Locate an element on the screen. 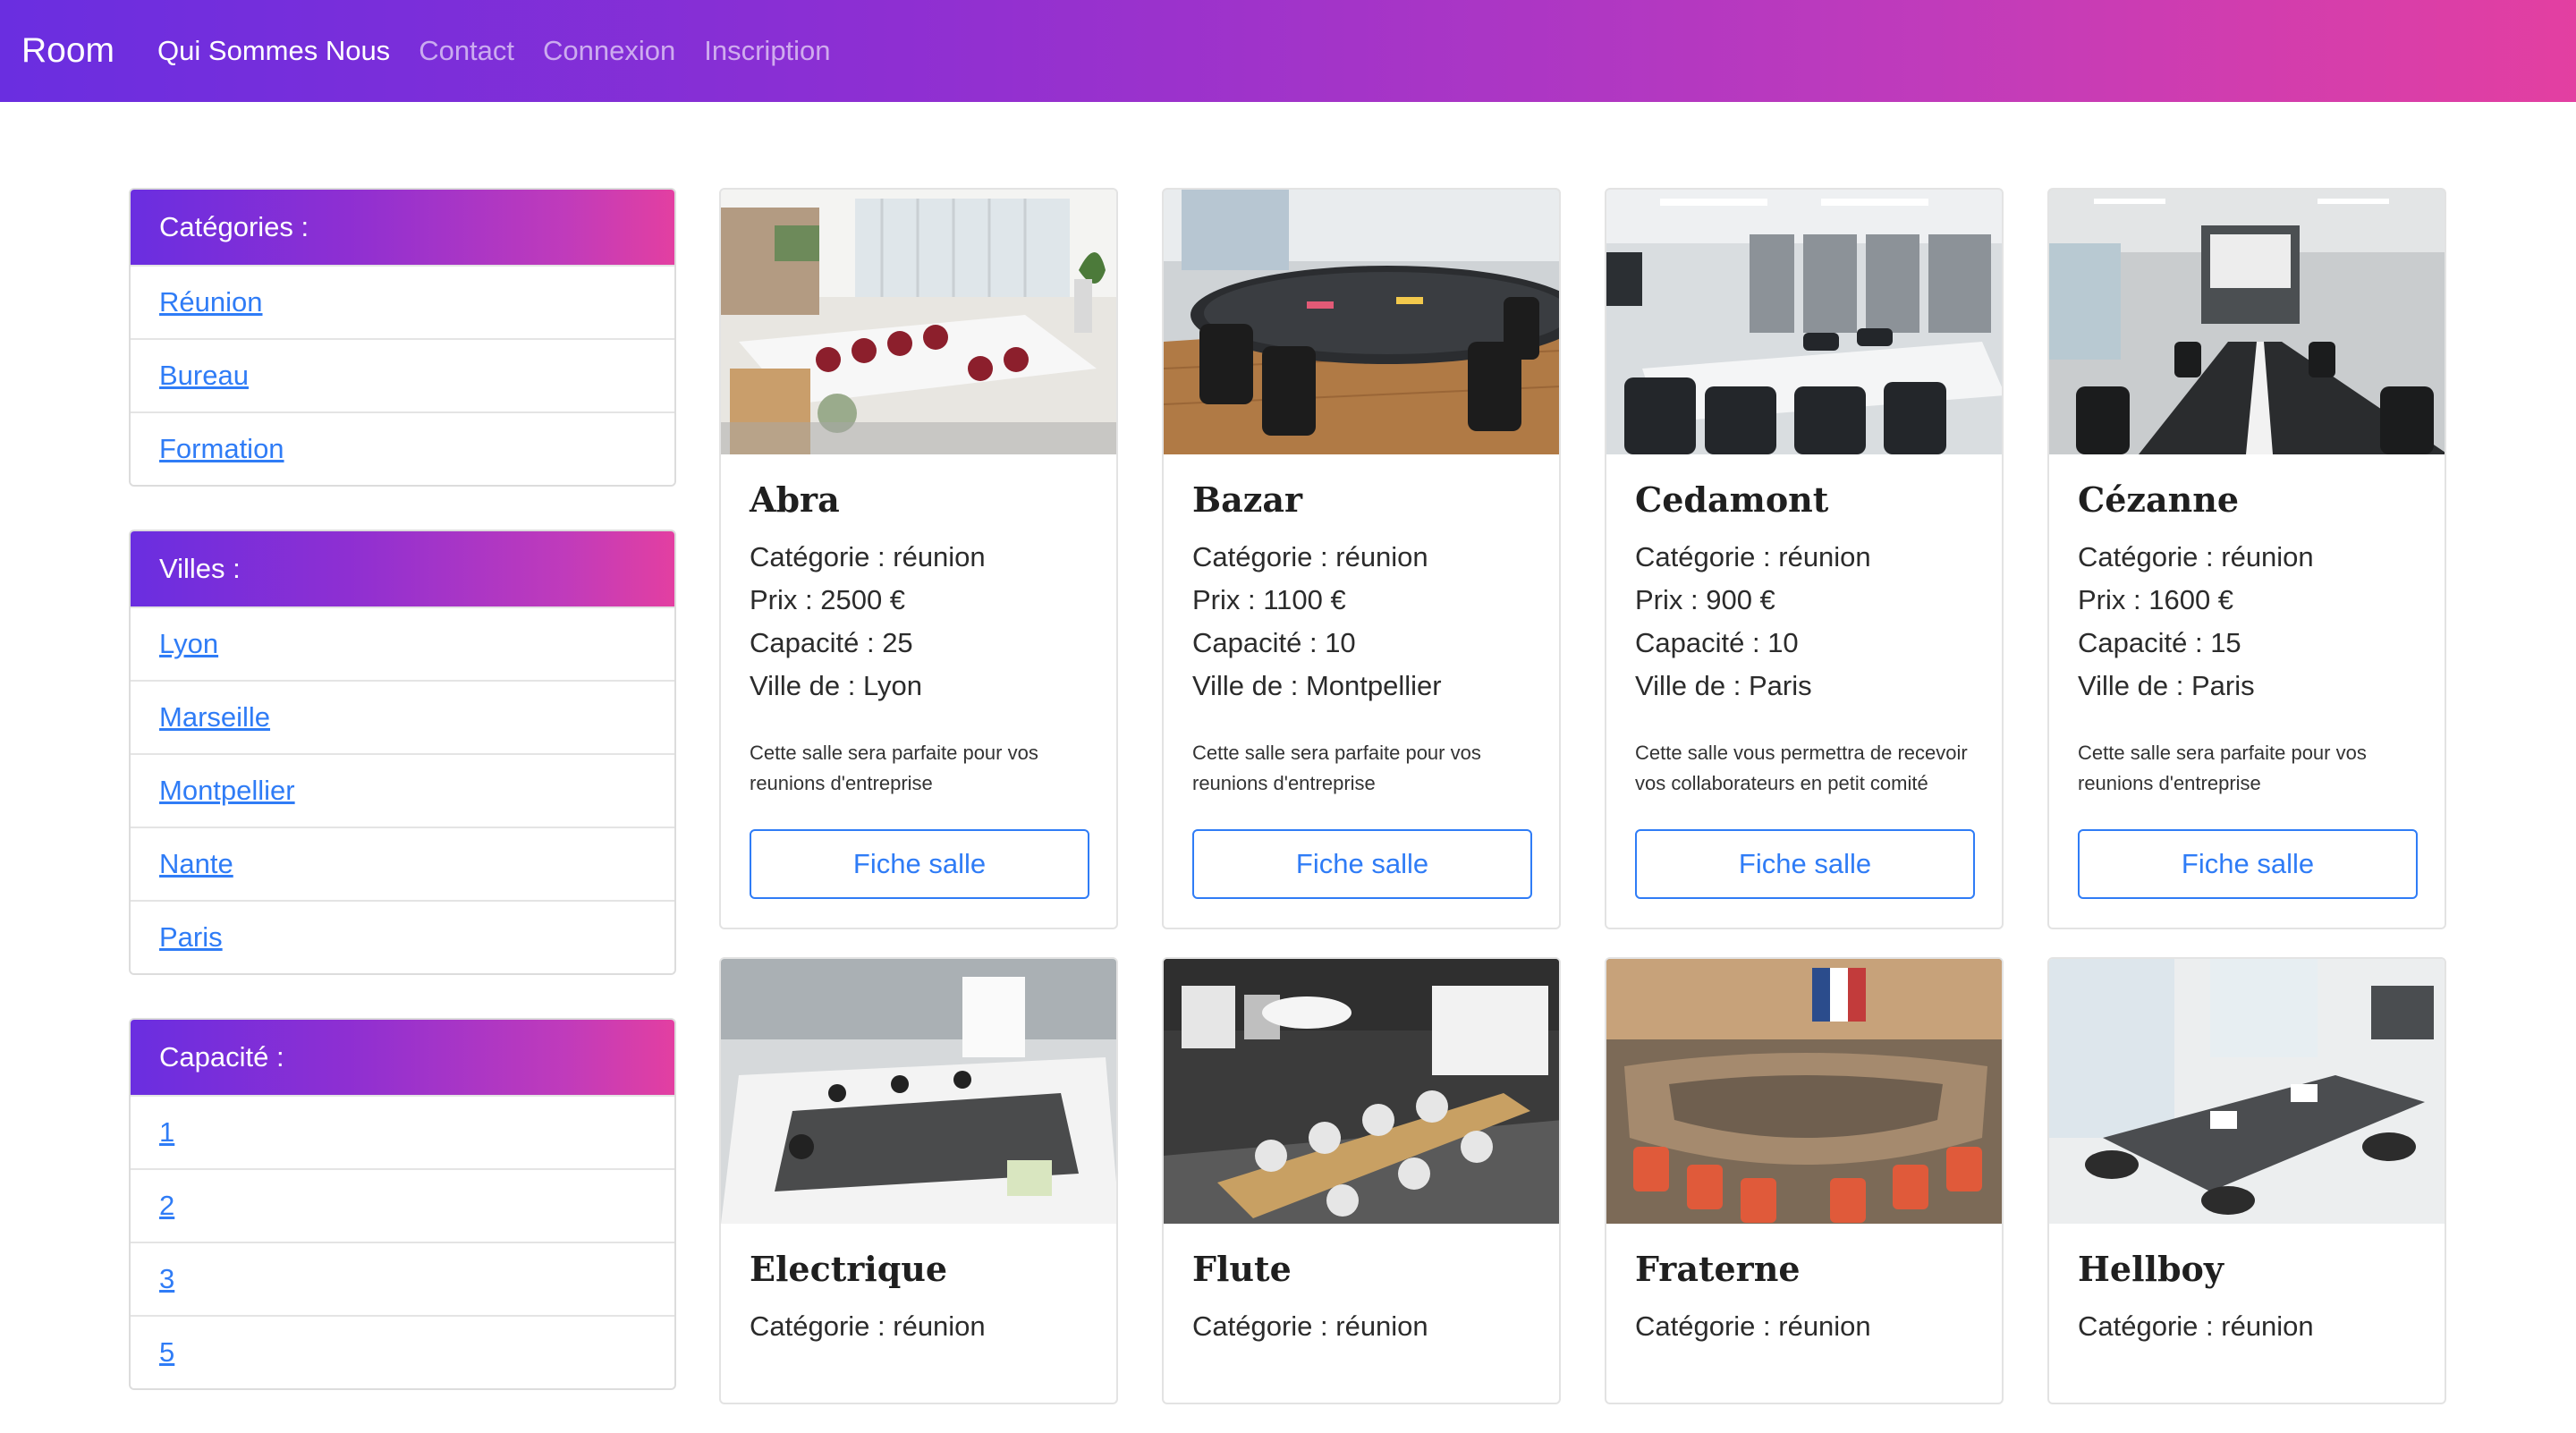  capacity-item-5: 5 is located at coordinates (402, 1351).